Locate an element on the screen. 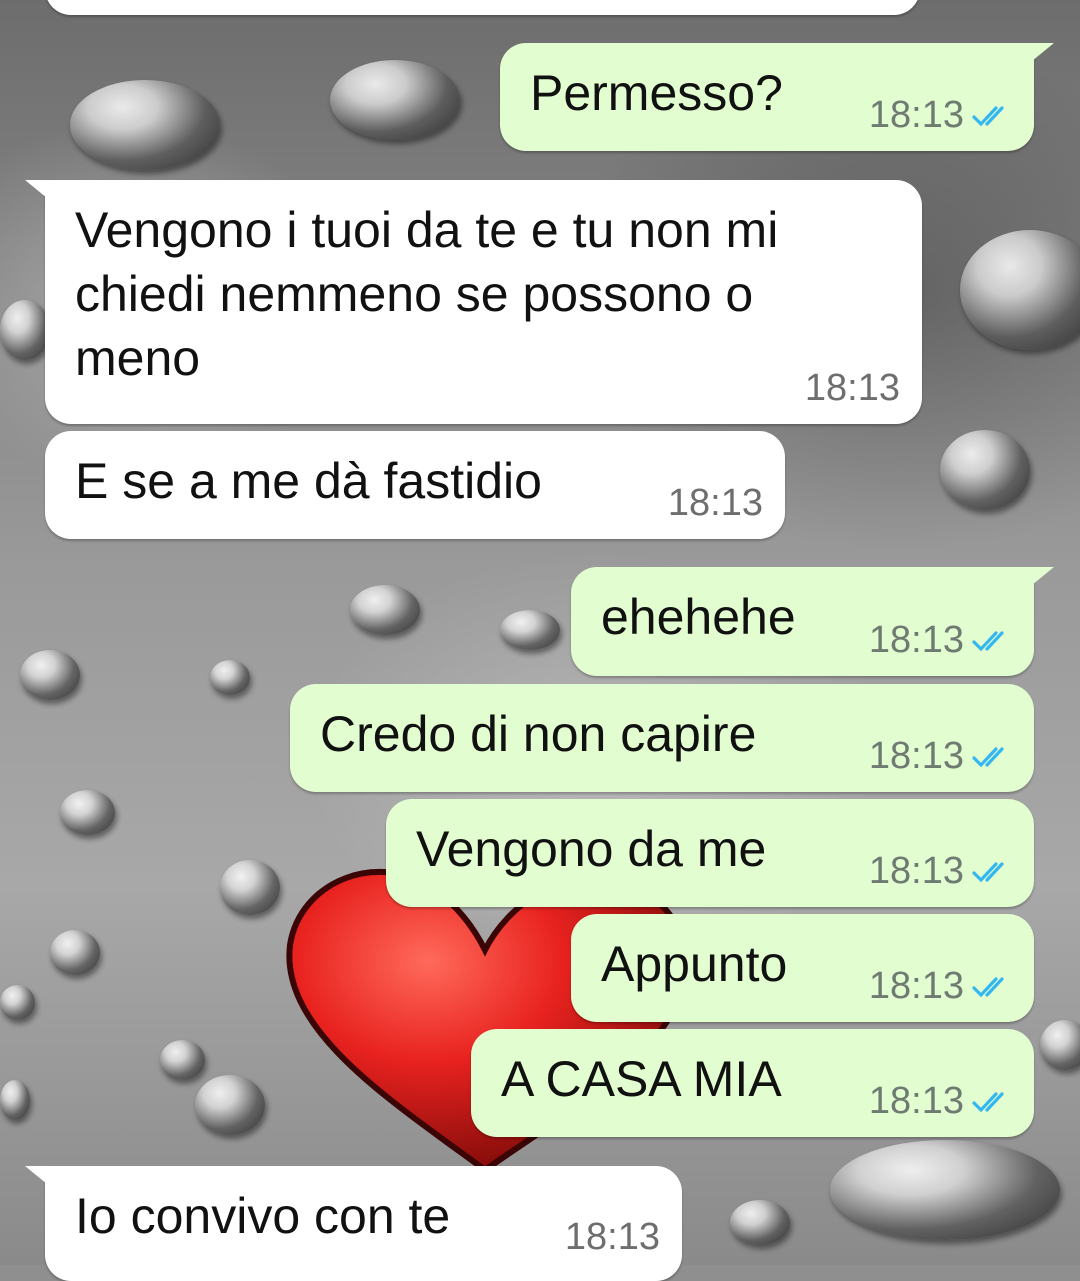 This screenshot has height=1281, width=1080. message-bubble-outgoing: Appunto 18:13 is located at coordinates (802, 968).